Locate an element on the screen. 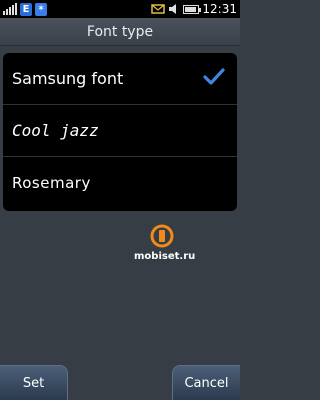 The height and width of the screenshot is (400, 320). list-item-rosemary: Rosemary is located at coordinates (120, 183).